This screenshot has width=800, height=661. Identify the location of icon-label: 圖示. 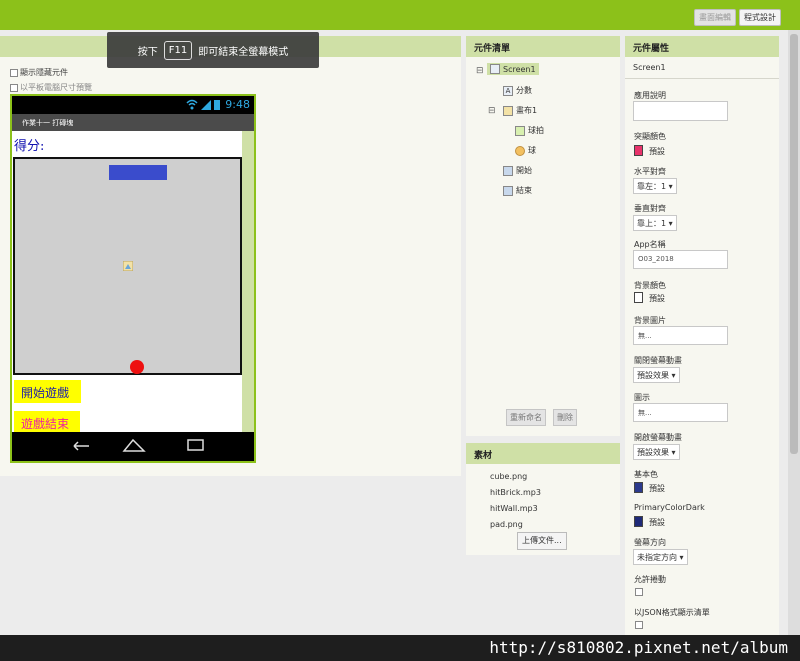
(642, 397).